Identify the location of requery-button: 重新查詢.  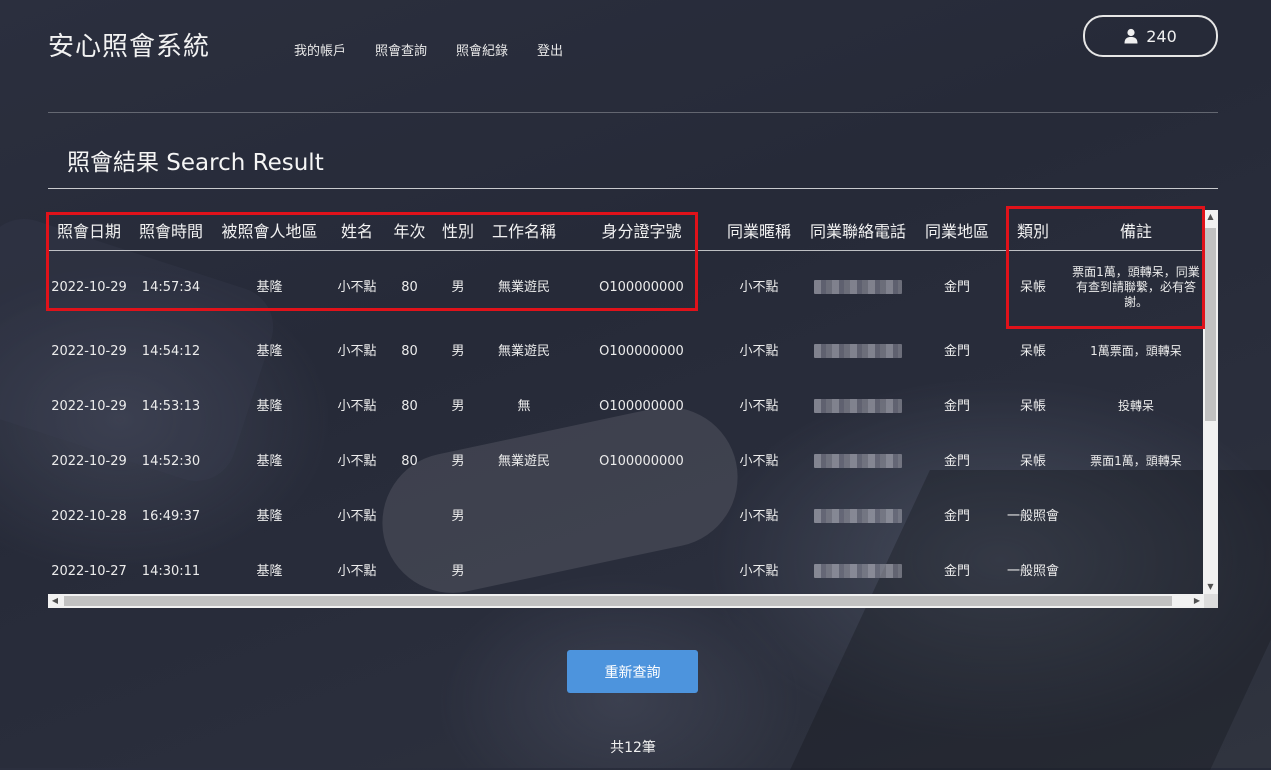
(632, 671).